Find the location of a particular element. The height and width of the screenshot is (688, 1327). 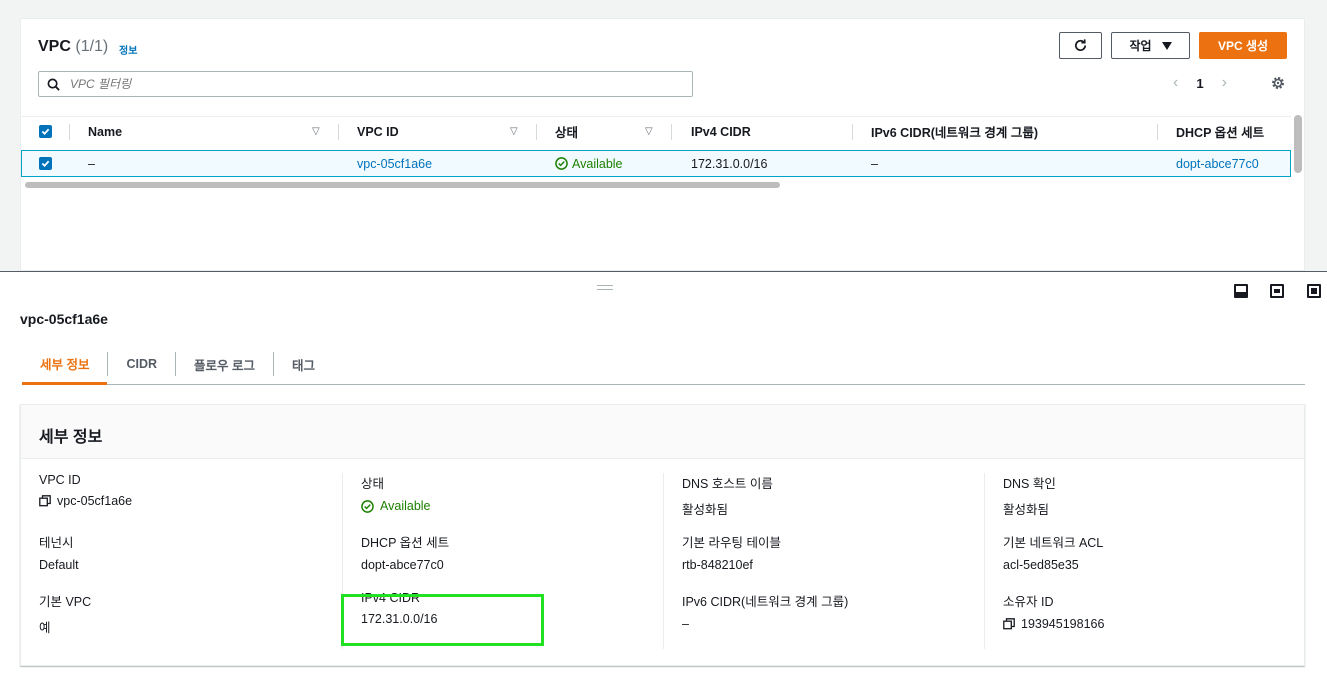

layout-full-icon is located at coordinates (1314, 291).